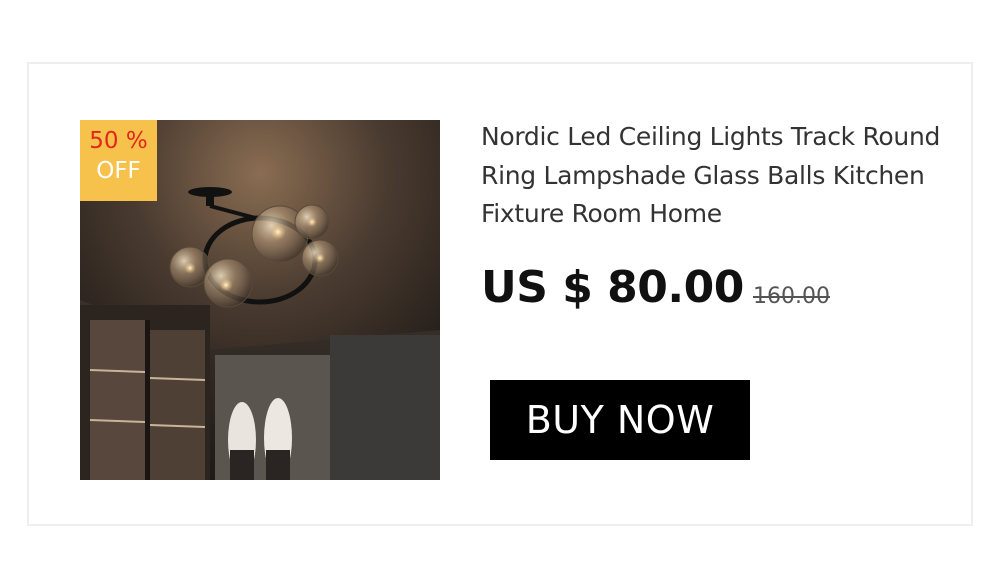  I want to click on discount-badge: 50 % OFF, so click(118, 160).